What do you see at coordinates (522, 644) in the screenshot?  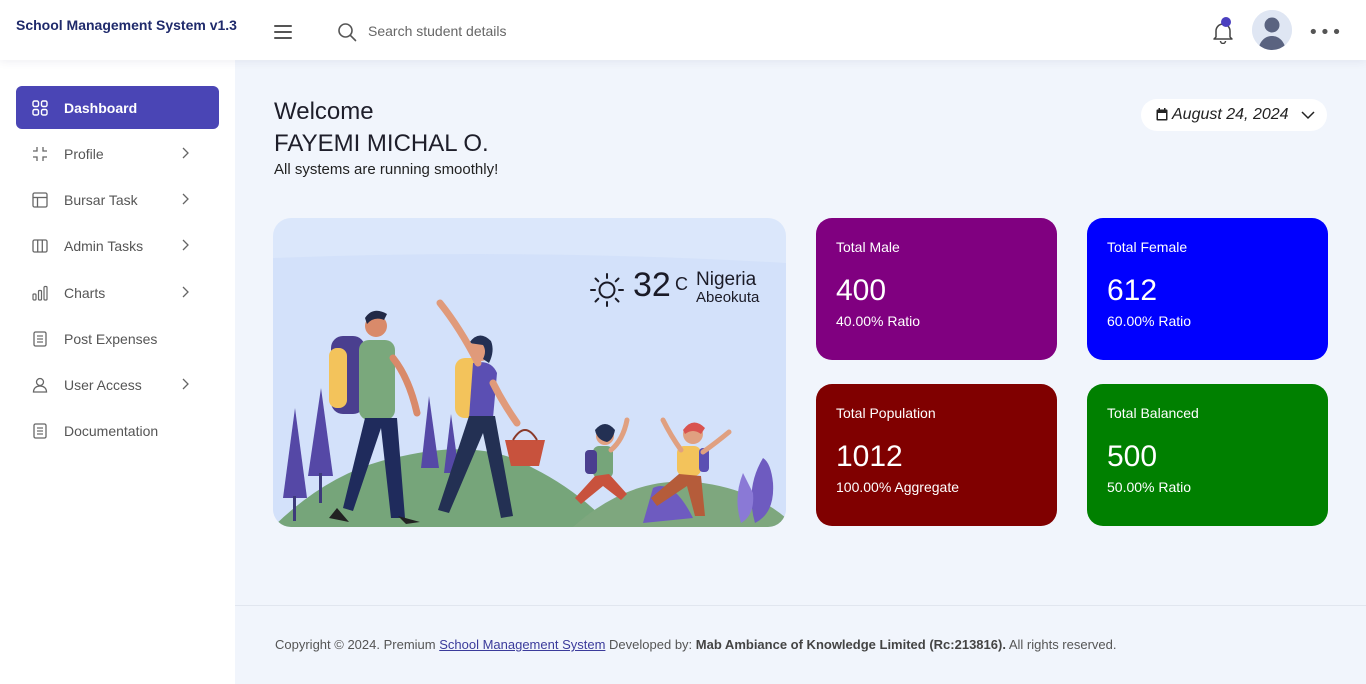 I see `footer-link-school-management-system: School Management System` at bounding box center [522, 644].